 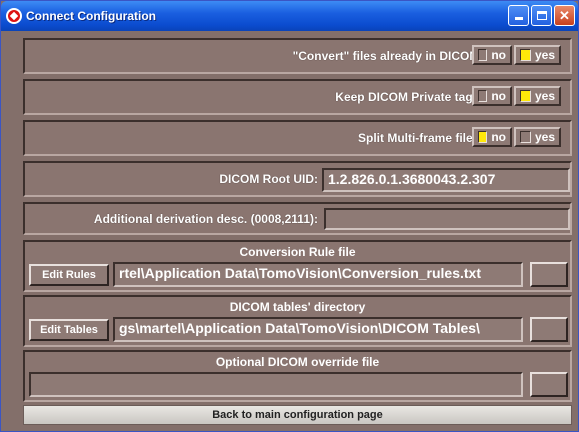 What do you see at coordinates (297, 362) in the screenshot?
I see `override-header: Optional DICOM override file` at bounding box center [297, 362].